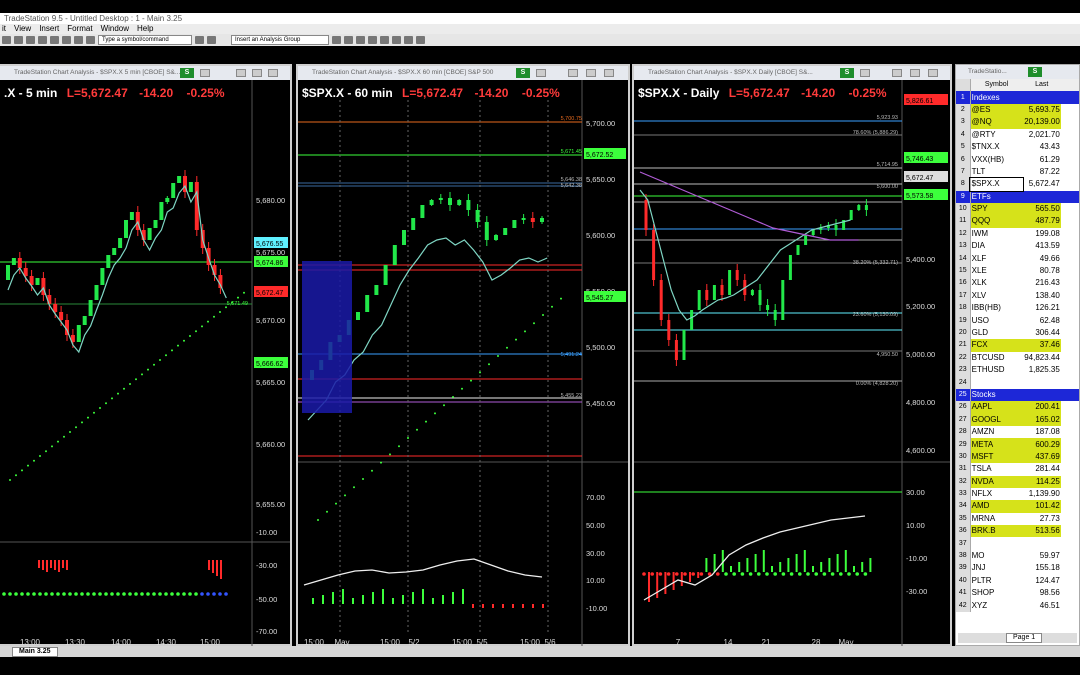 The height and width of the screenshot is (675, 1080). Describe the element at coordinates (280, 40) in the screenshot. I see `analysis-group-select: Insert an Analysis Group` at that location.